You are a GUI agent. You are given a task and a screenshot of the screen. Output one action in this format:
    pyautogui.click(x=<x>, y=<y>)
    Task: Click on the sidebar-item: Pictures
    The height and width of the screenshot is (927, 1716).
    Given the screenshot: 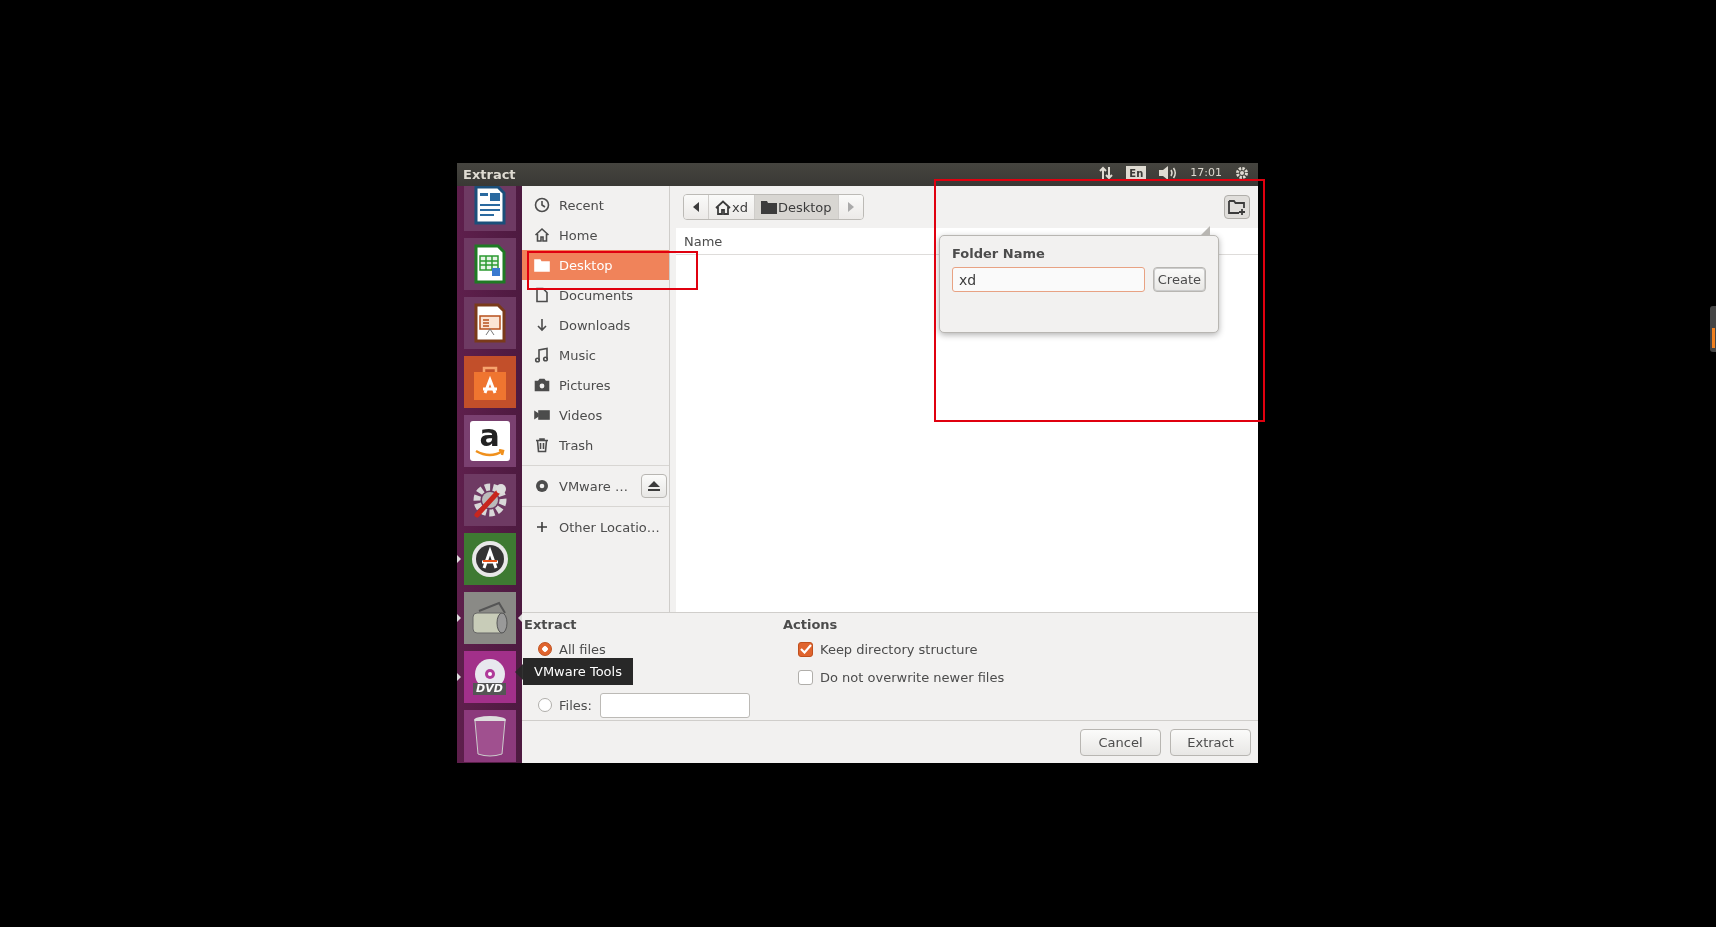 What is the action you would take?
    pyautogui.click(x=595, y=385)
    